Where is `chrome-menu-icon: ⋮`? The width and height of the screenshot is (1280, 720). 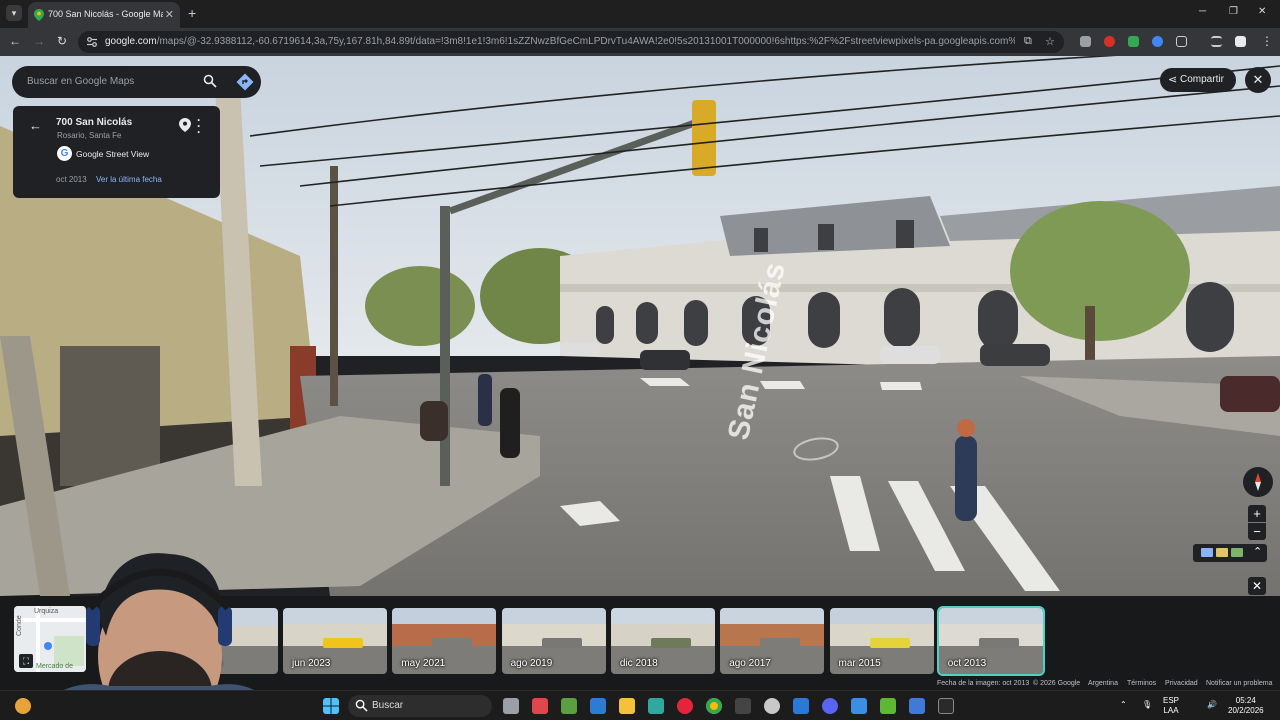 chrome-menu-icon: ⋮ is located at coordinates (1267, 41).